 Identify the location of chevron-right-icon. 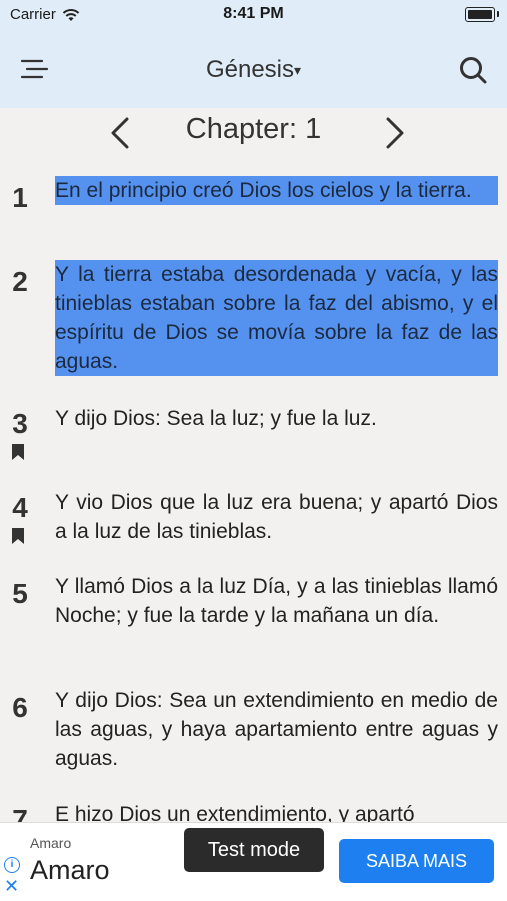
(395, 133).